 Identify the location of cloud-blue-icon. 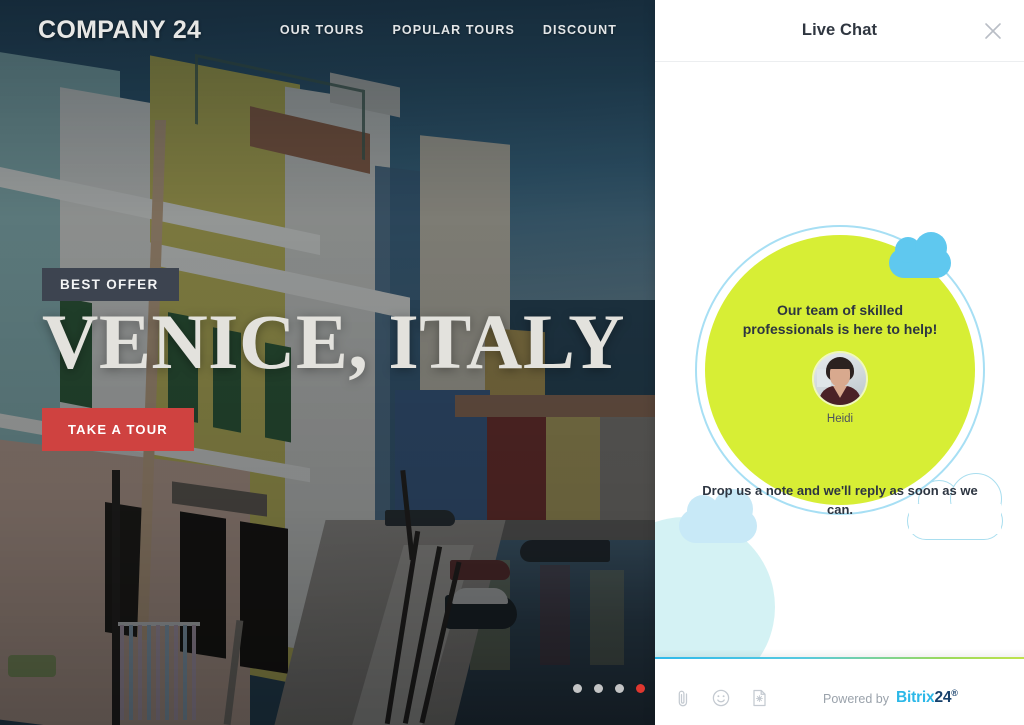
(920, 255).